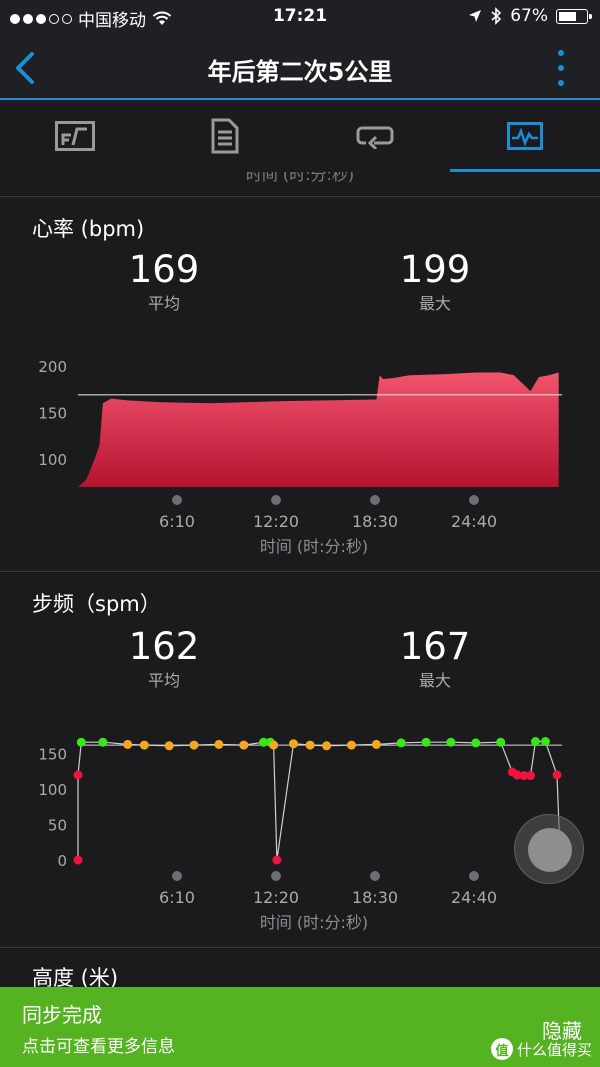 The width and height of the screenshot is (600, 1067). What do you see at coordinates (435, 269) in the screenshot?
I see `stat-value: 199` at bounding box center [435, 269].